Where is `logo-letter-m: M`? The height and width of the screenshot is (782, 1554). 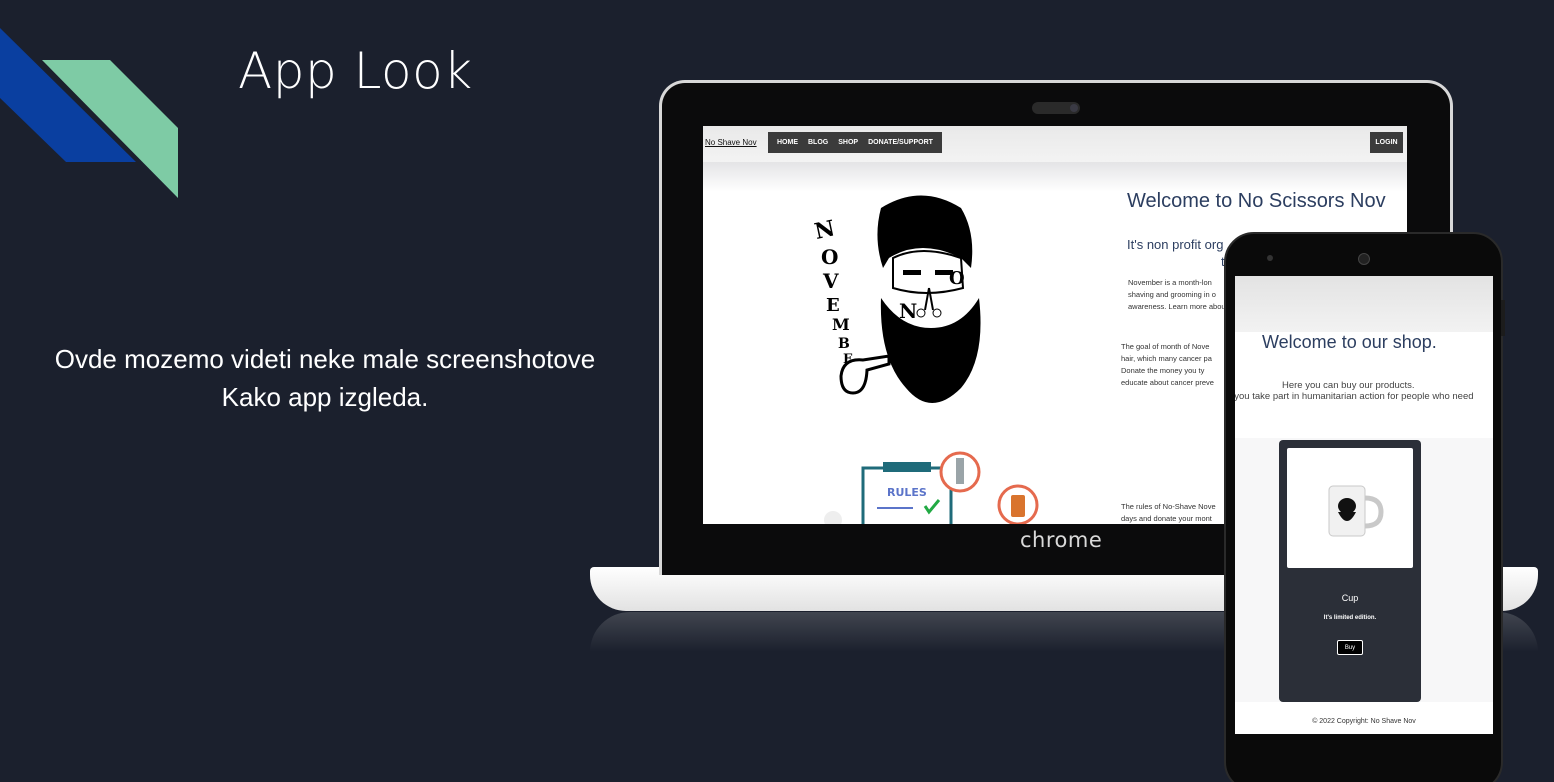 logo-letter-m: M is located at coordinates (841, 324).